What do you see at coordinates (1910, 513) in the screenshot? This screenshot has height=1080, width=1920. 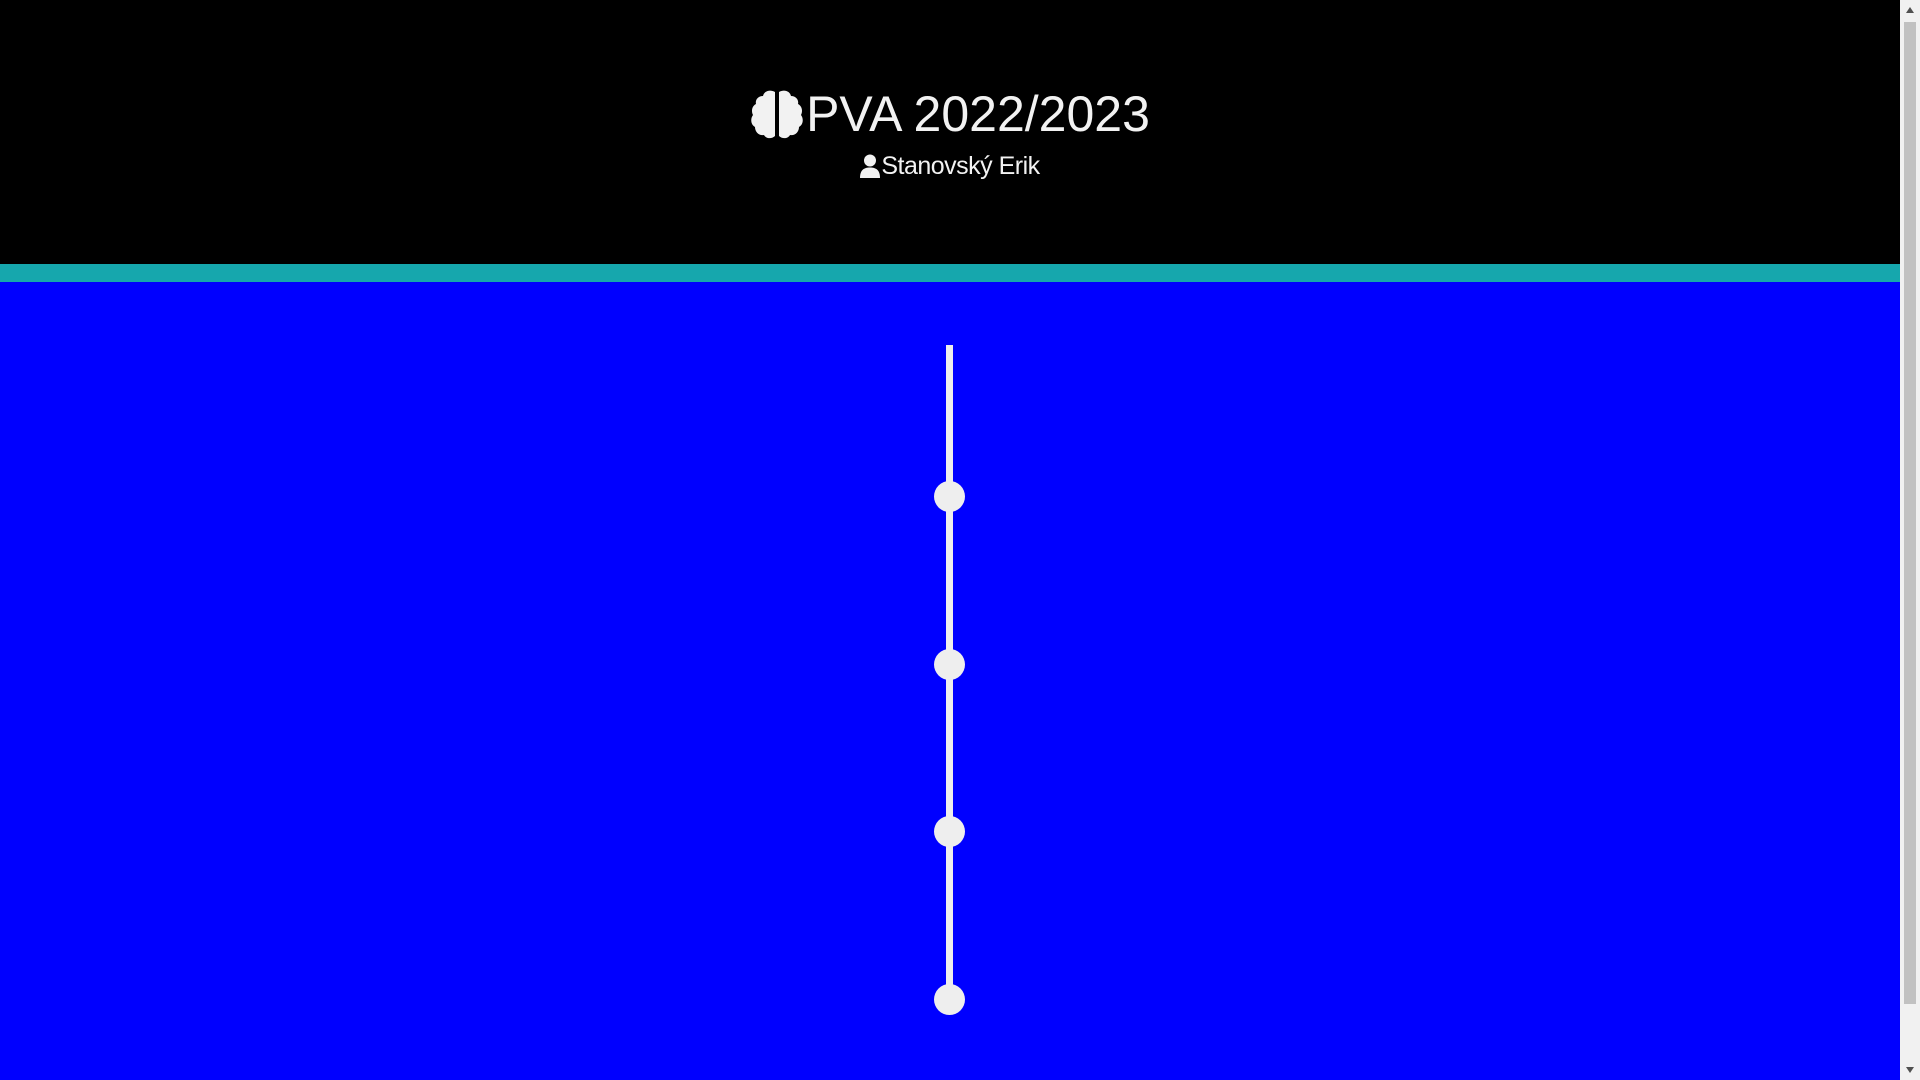 I see `scrollbar-thumb` at bounding box center [1910, 513].